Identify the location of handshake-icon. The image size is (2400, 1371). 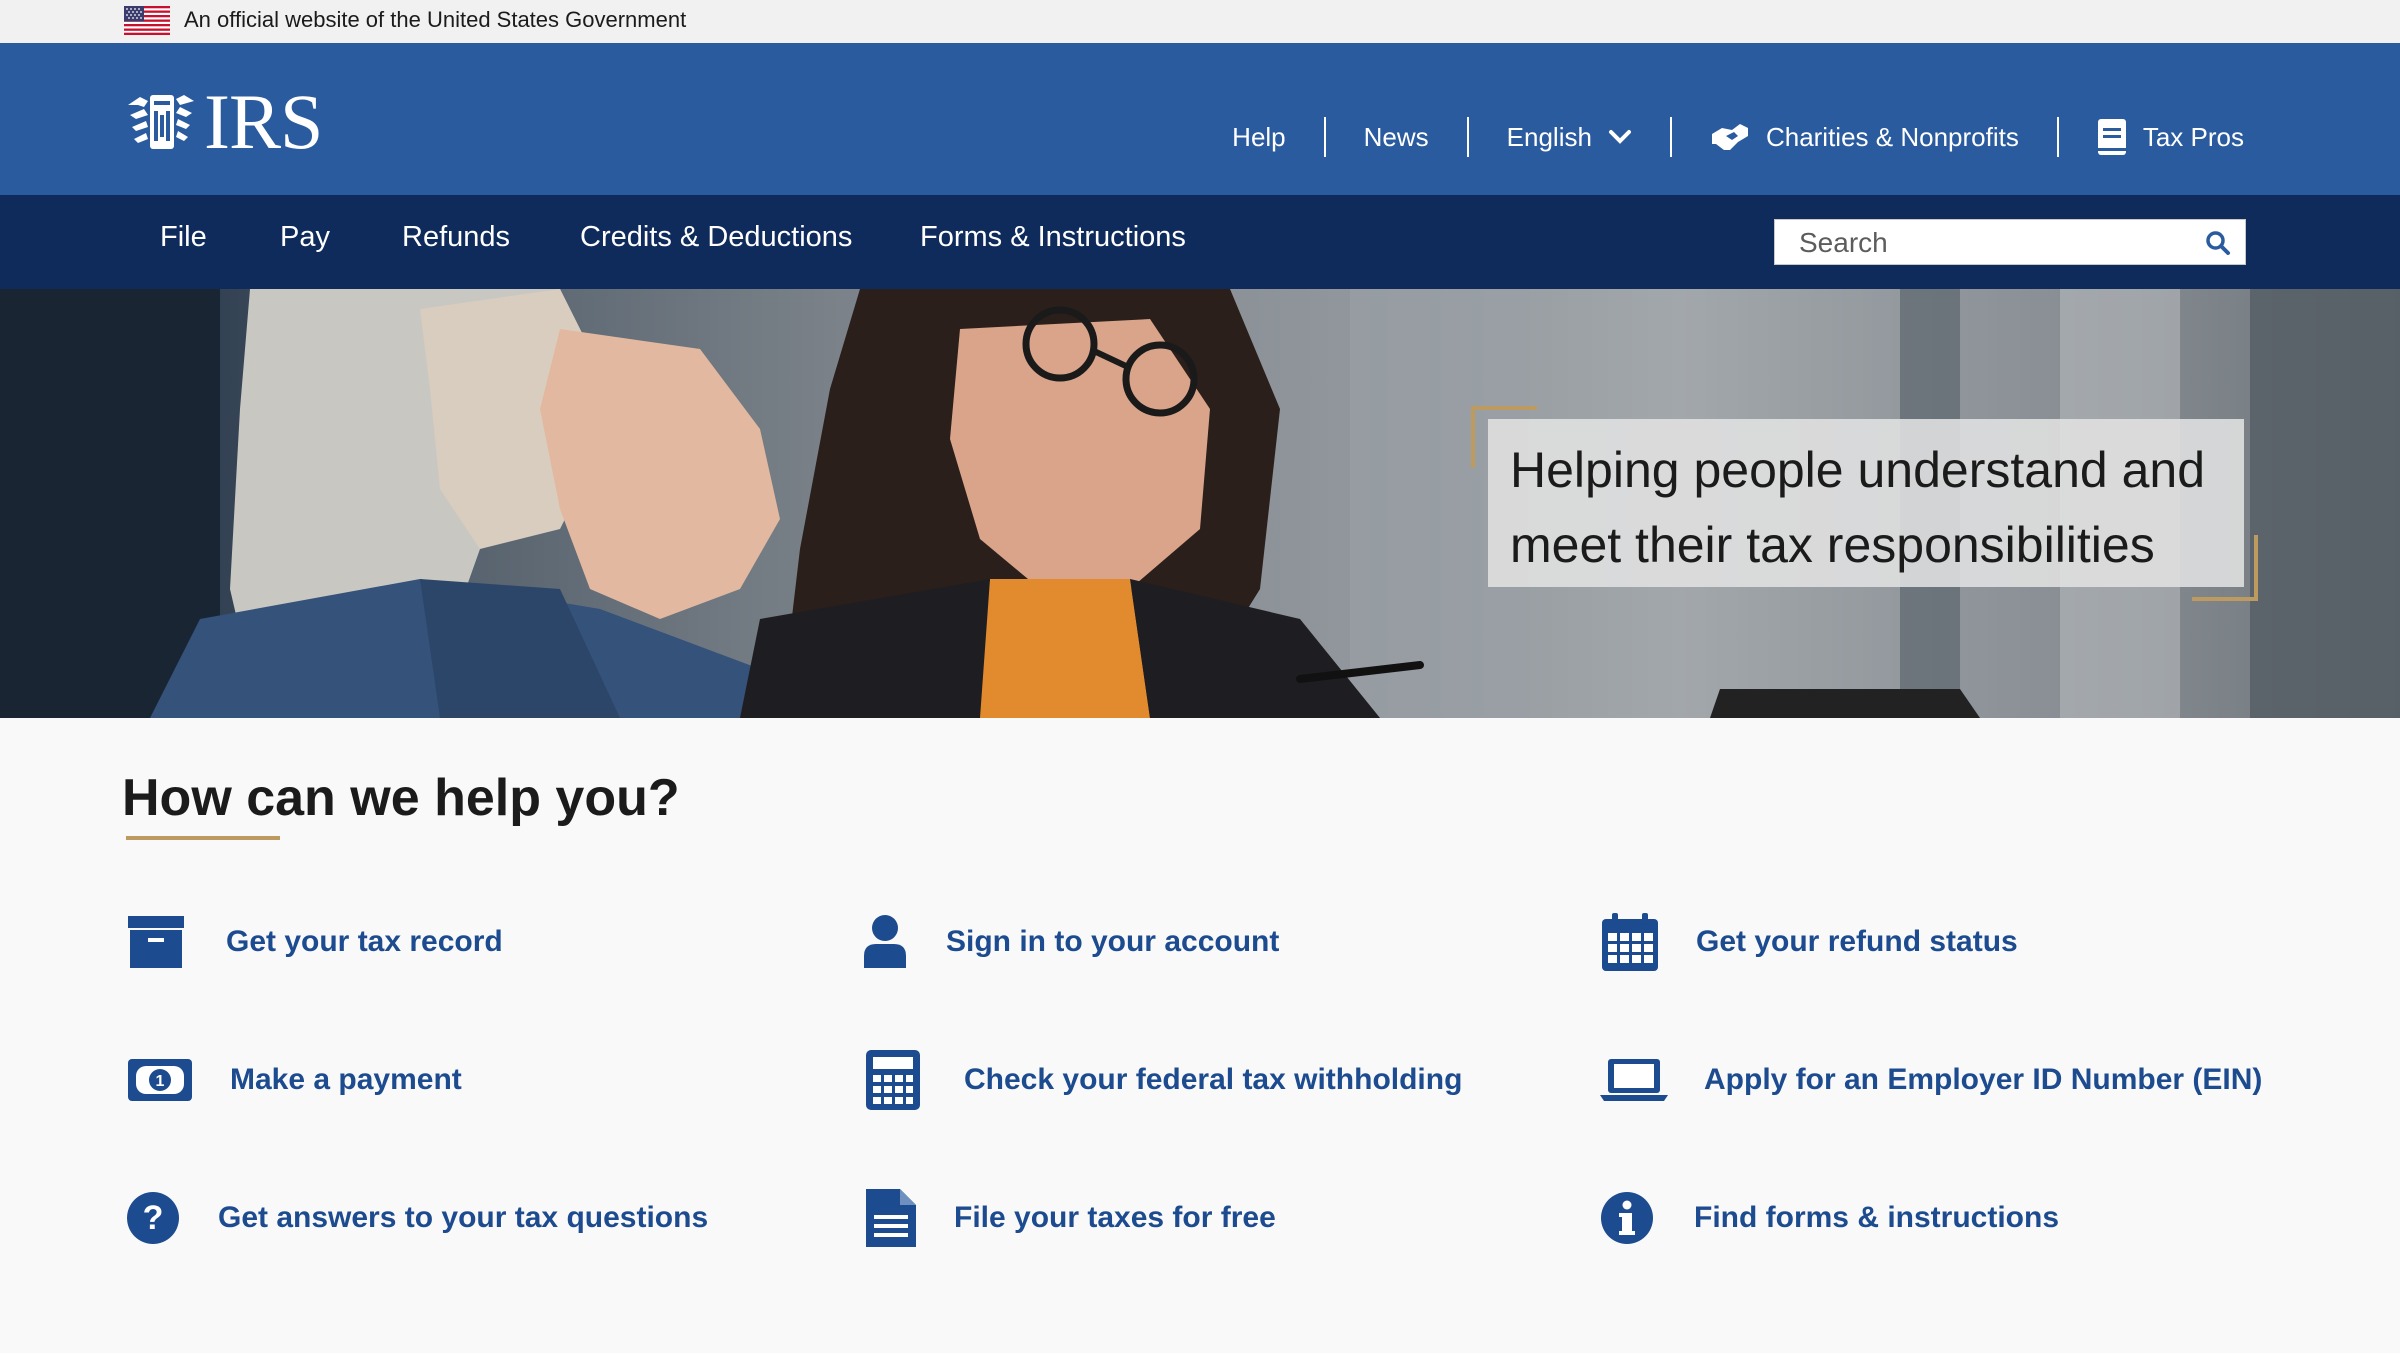
(1729, 137).